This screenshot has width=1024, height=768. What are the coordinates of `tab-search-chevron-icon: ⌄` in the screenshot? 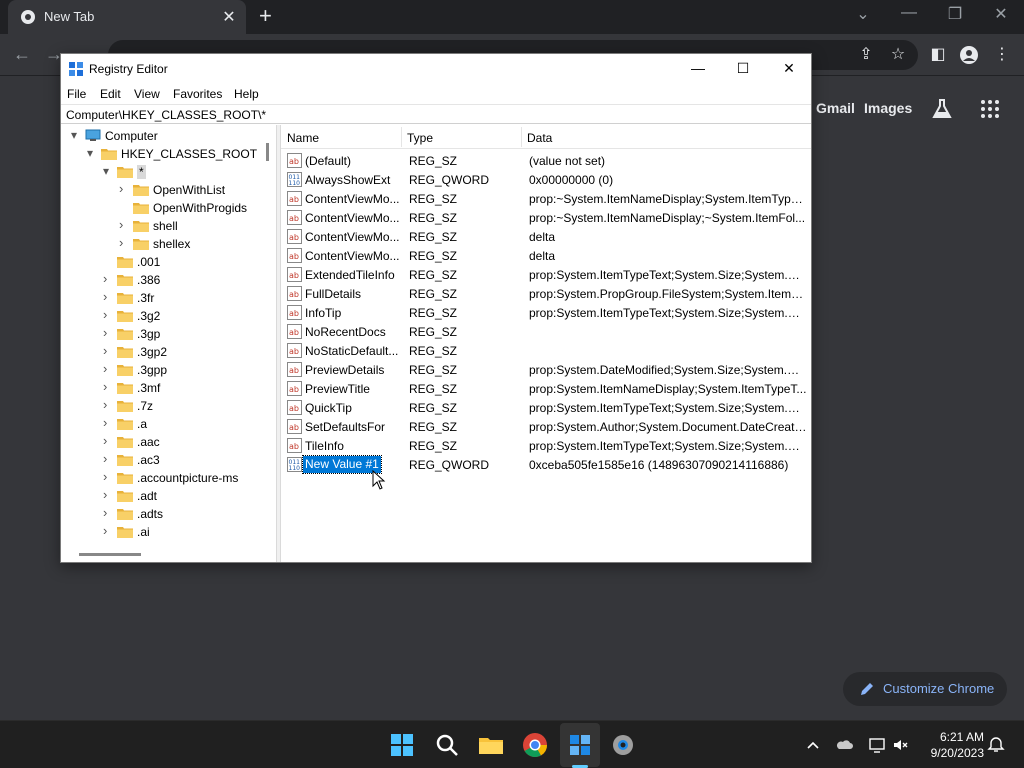 It's located at (863, 14).